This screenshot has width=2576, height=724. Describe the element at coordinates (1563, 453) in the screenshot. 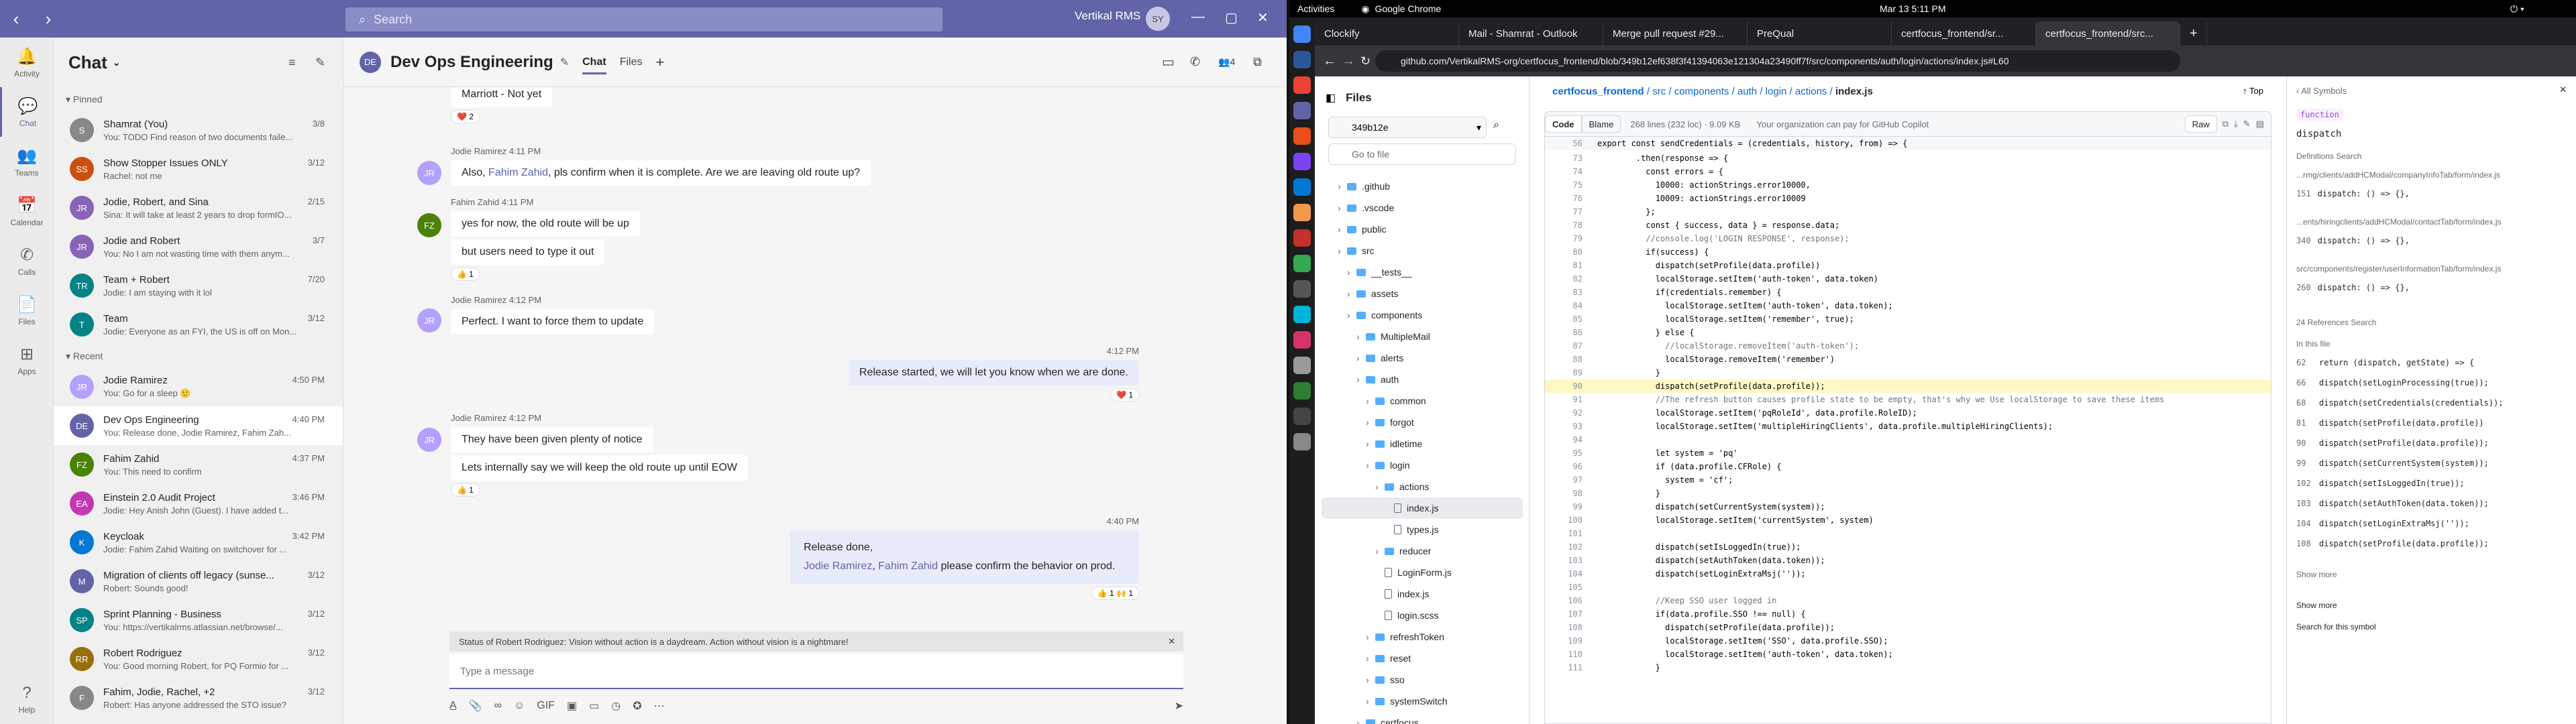

I see `line-number: 95` at that location.